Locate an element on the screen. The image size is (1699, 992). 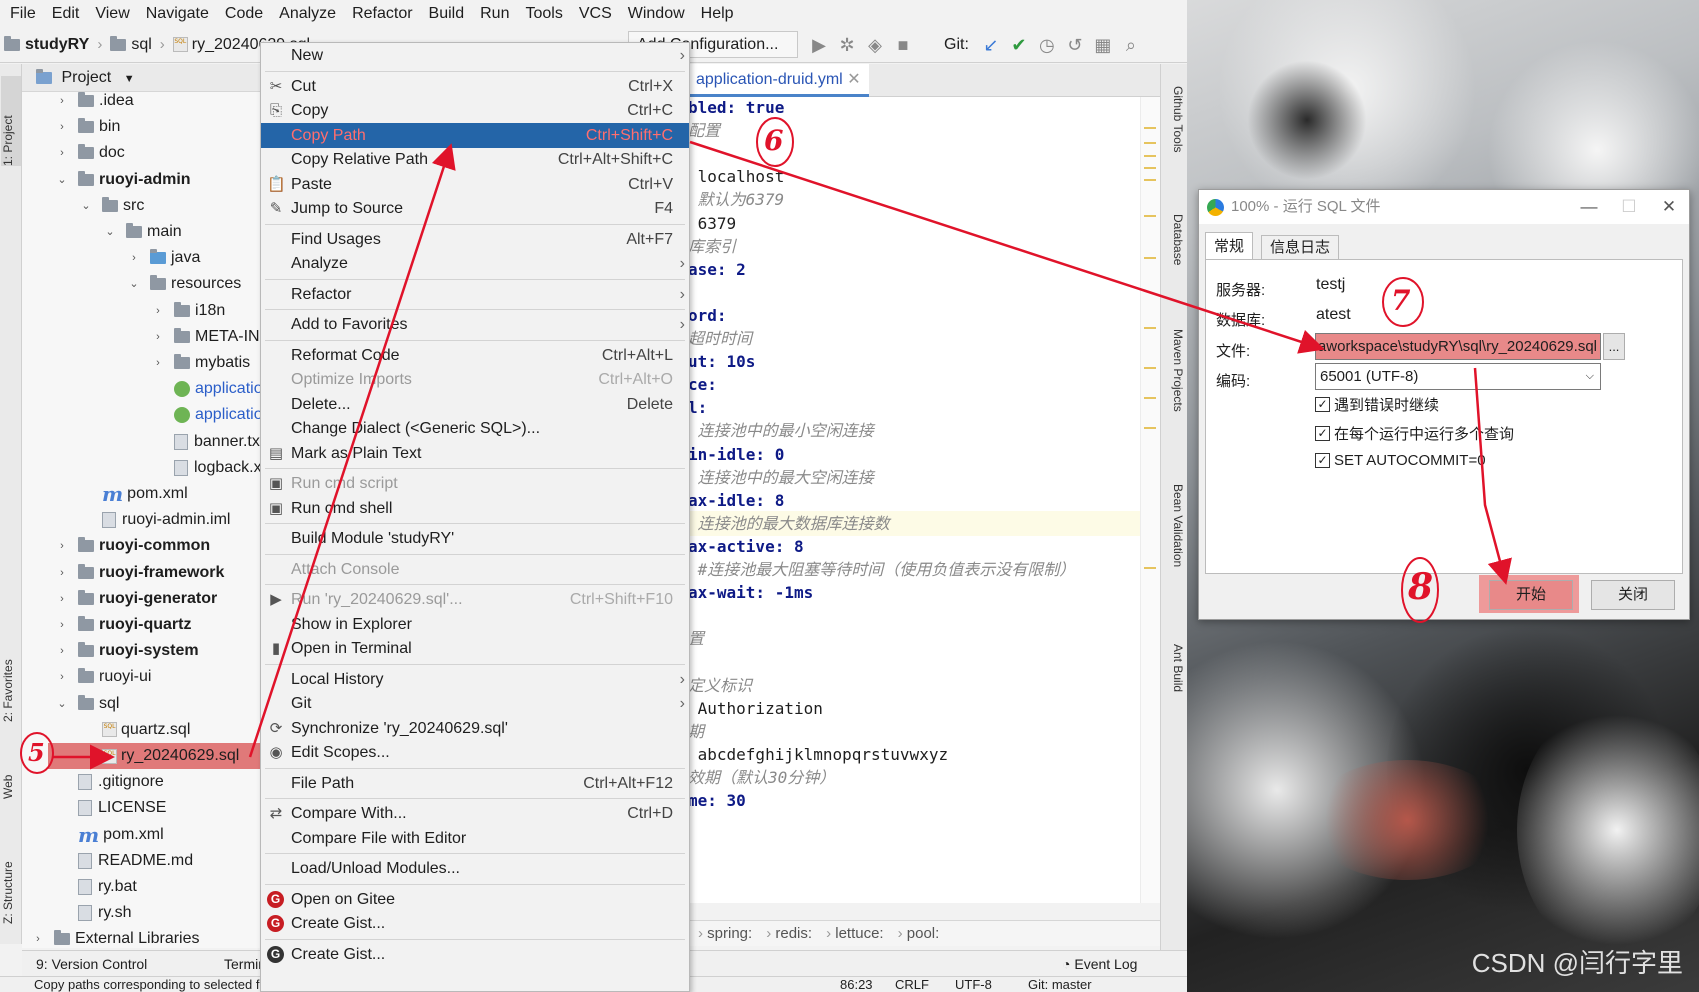
tree-item-quartz-sql: SQL quartz.sql is located at coordinates (134, 730).